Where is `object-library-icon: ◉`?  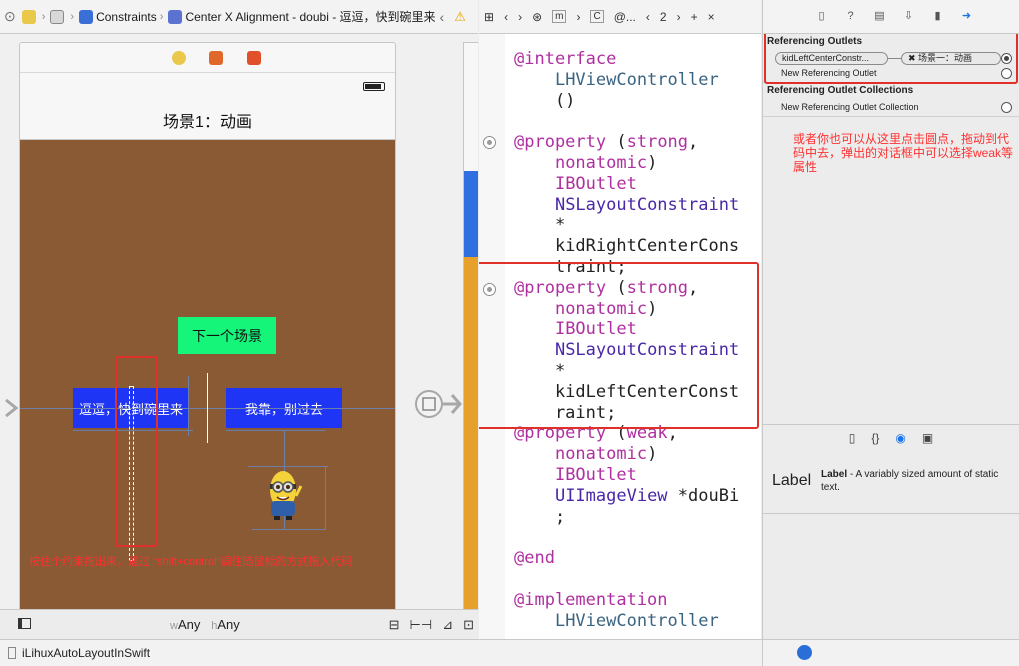 object-library-icon: ◉ is located at coordinates (900, 438).